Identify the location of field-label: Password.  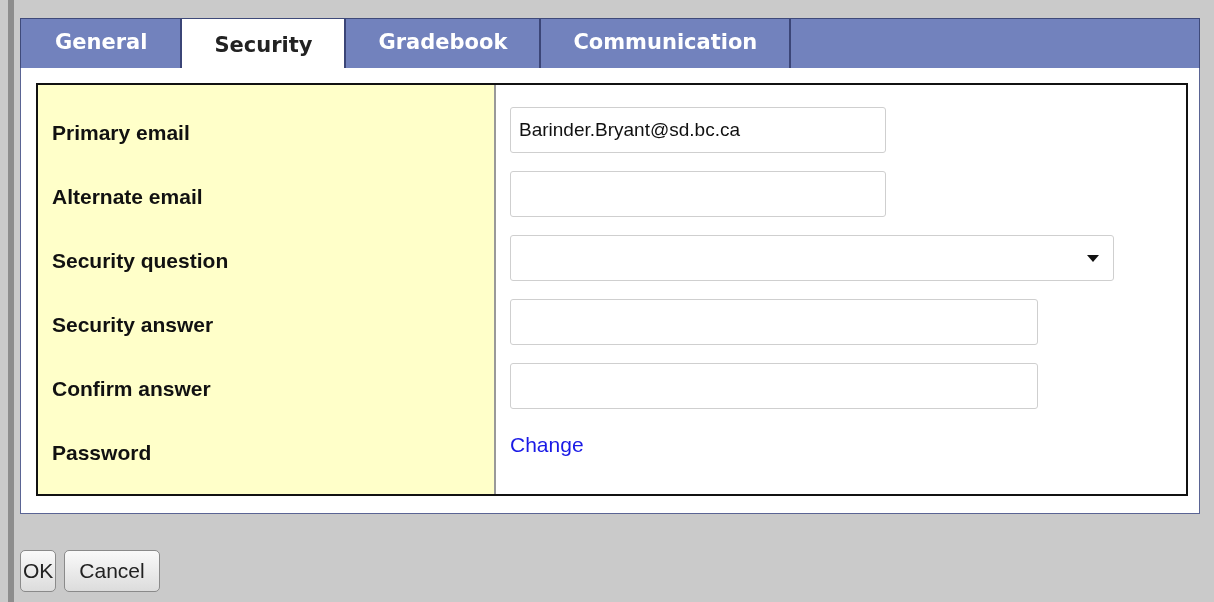
(102, 453).